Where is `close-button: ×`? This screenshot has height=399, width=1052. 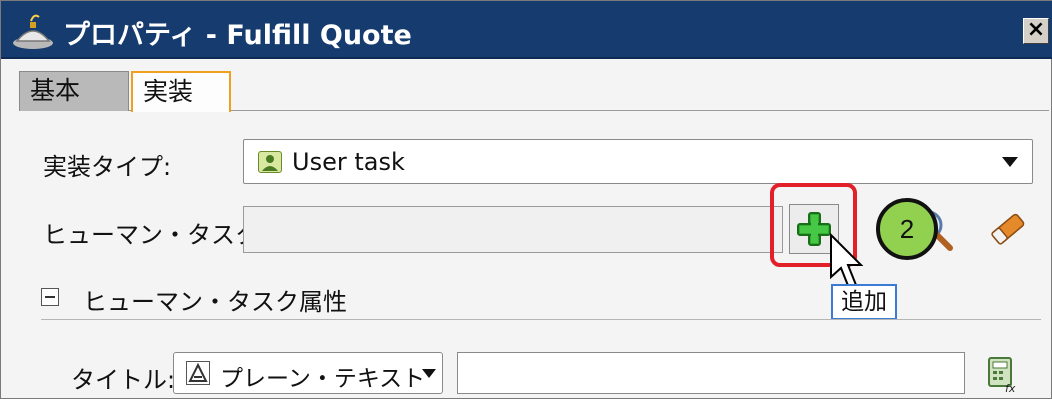 close-button: × is located at coordinates (1036, 31).